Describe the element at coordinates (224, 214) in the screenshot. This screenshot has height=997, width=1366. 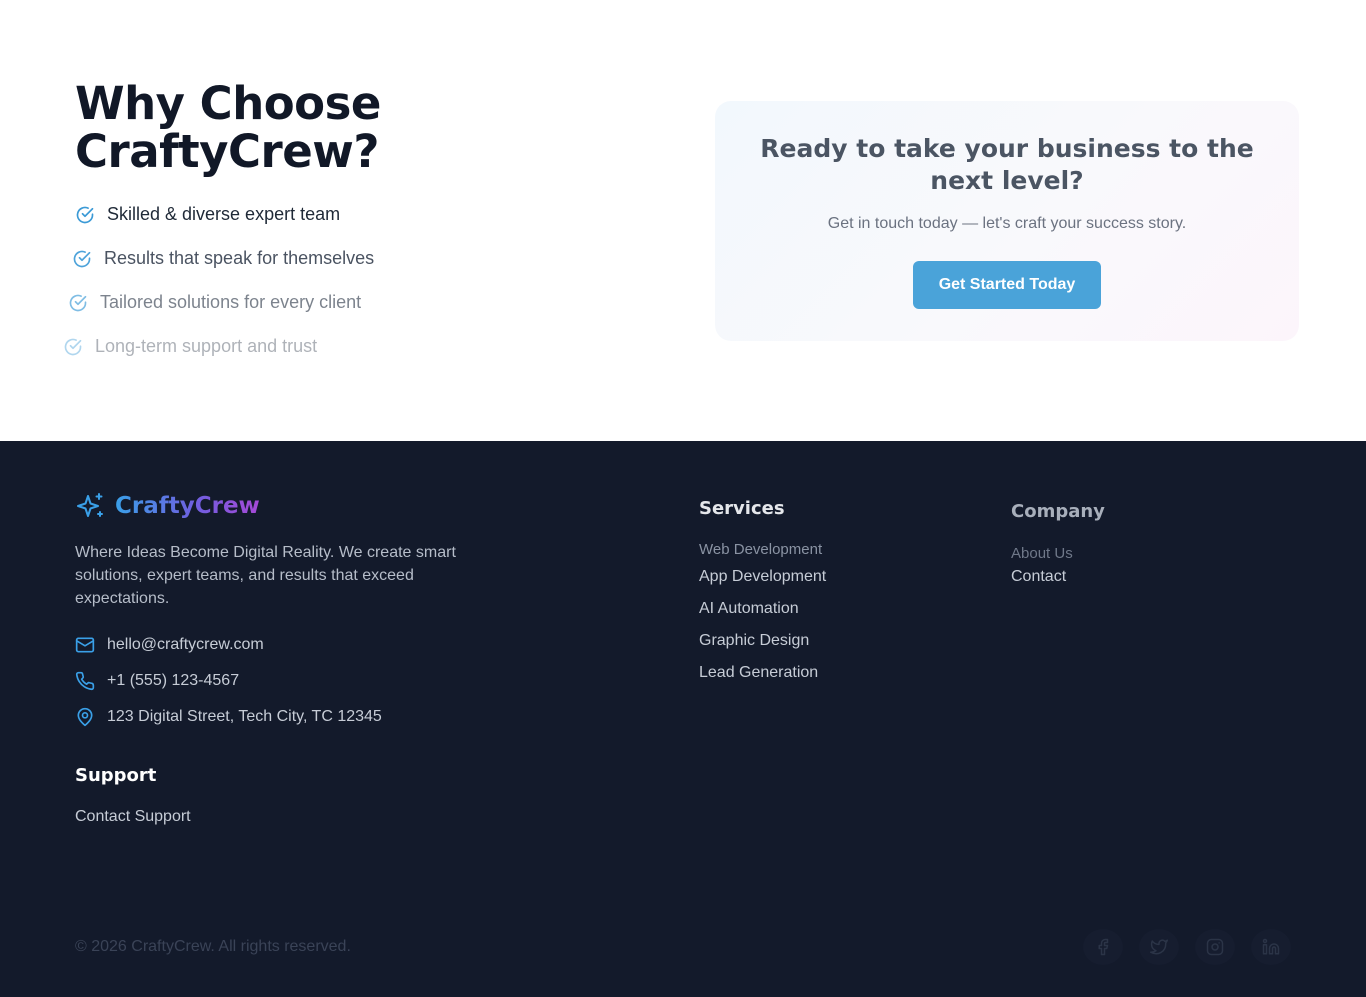
I see `feature-label: Skilled & diverse expert team` at that location.